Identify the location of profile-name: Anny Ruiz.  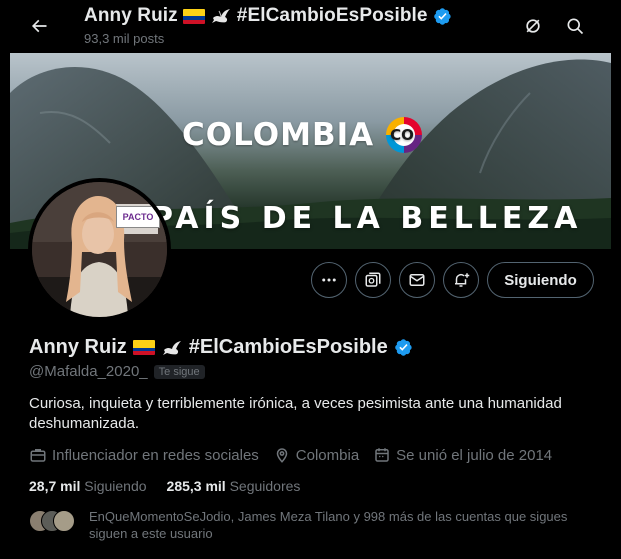
(78, 347).